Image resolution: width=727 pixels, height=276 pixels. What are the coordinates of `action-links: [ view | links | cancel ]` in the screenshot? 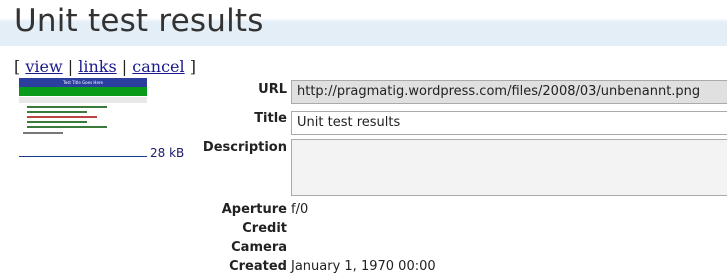 It's located at (105, 66).